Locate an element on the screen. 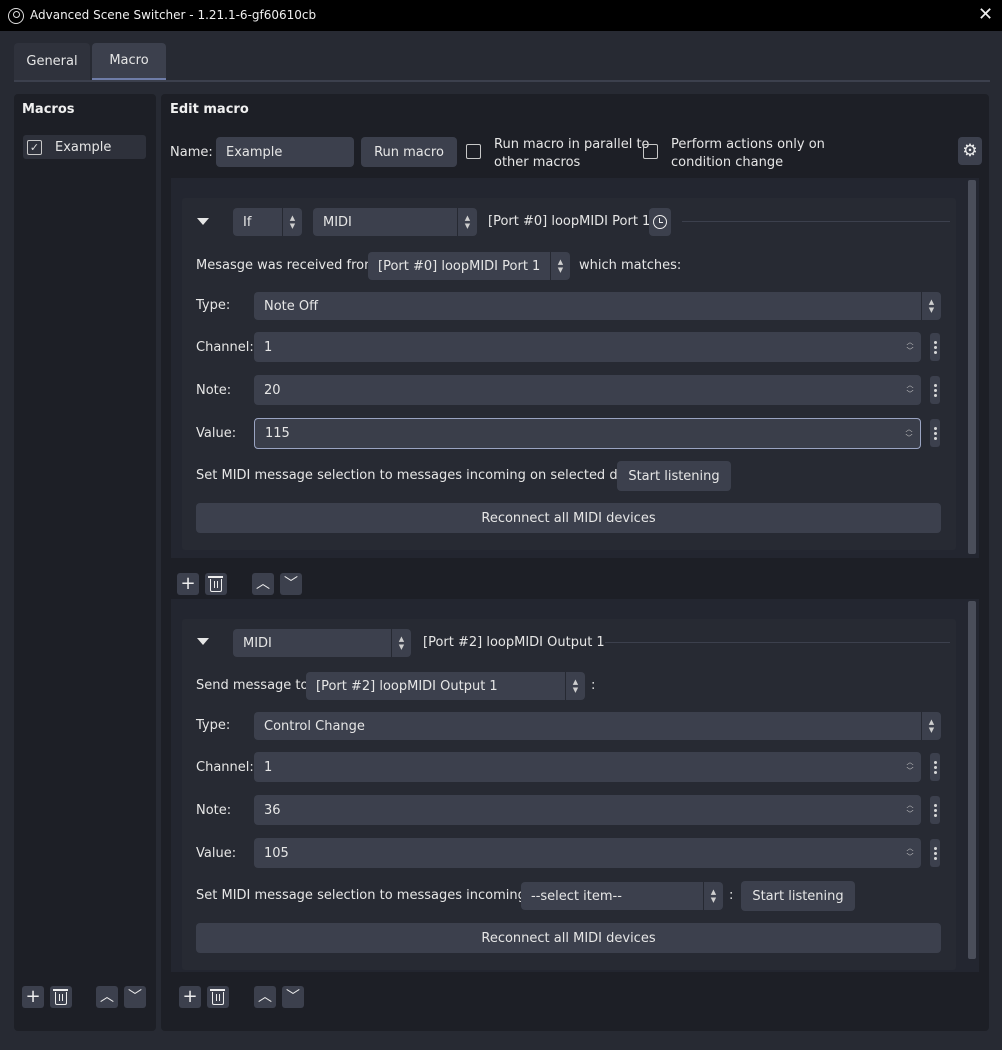 The width and height of the screenshot is (1002, 1050). conditions-scrollbar is located at coordinates (972, 367).